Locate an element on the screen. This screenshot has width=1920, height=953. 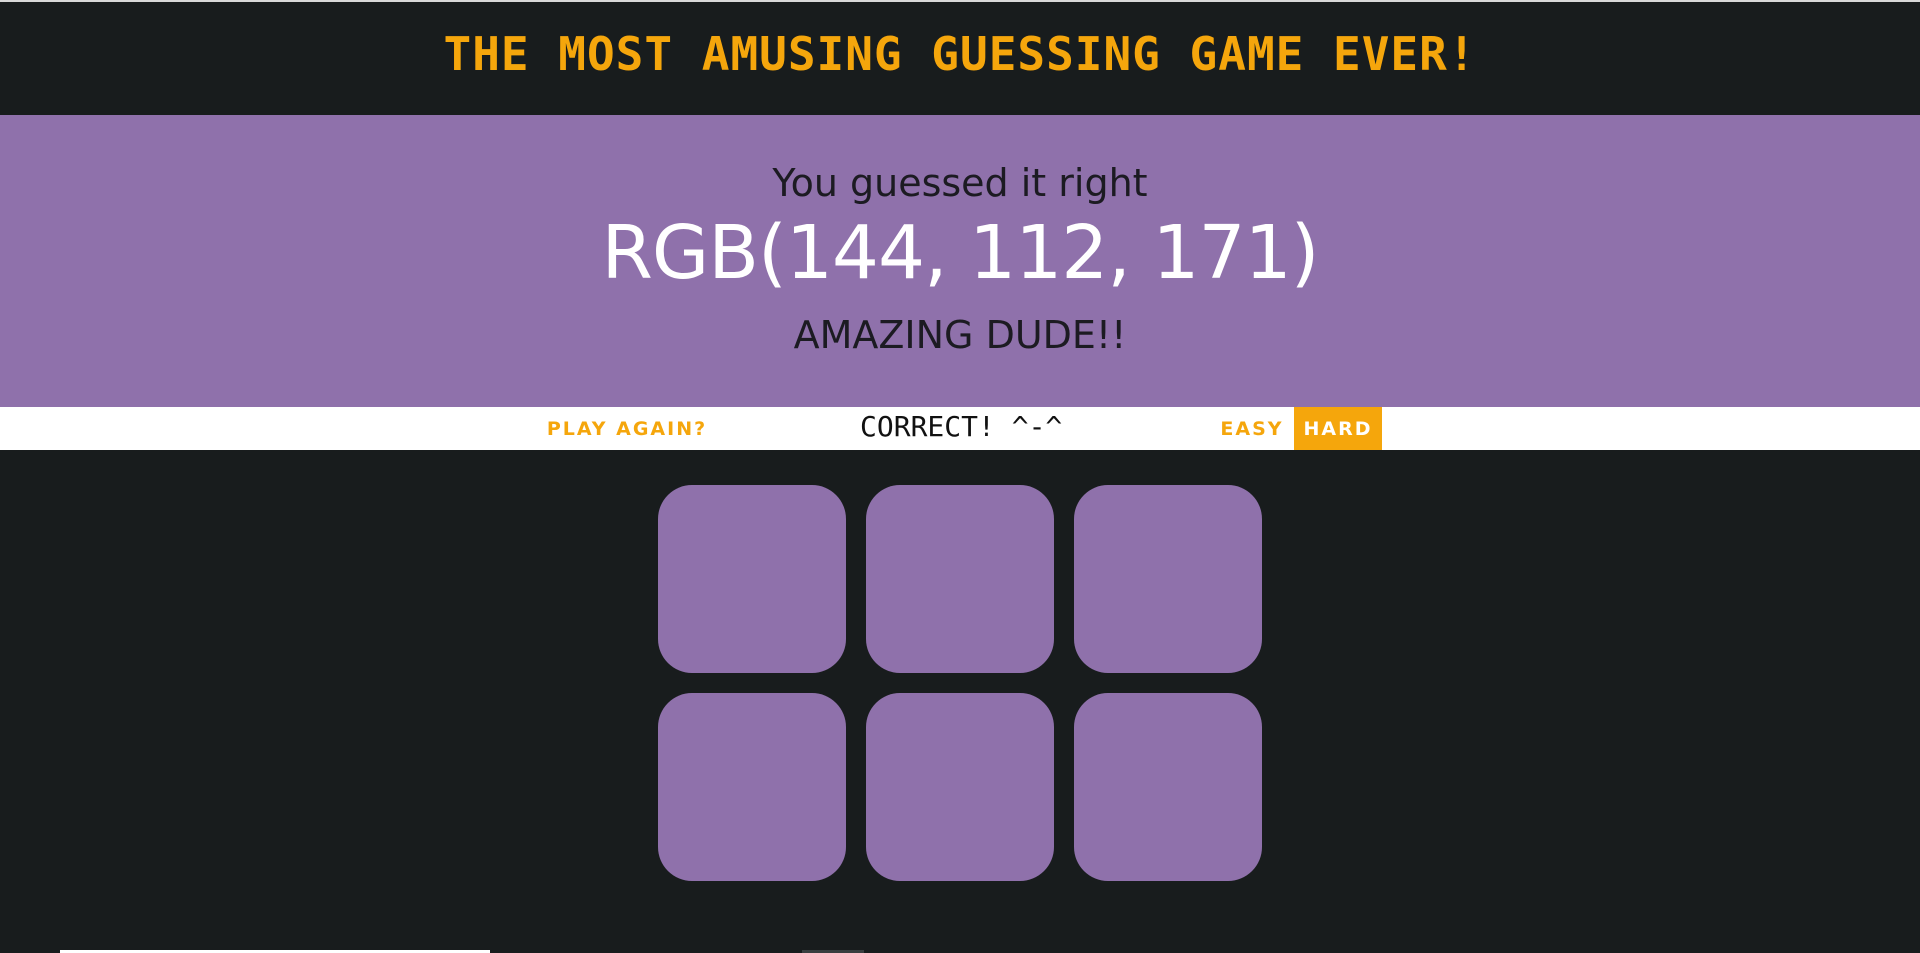
praise-message: AMAZING DUDE!! is located at coordinates (960, 335).